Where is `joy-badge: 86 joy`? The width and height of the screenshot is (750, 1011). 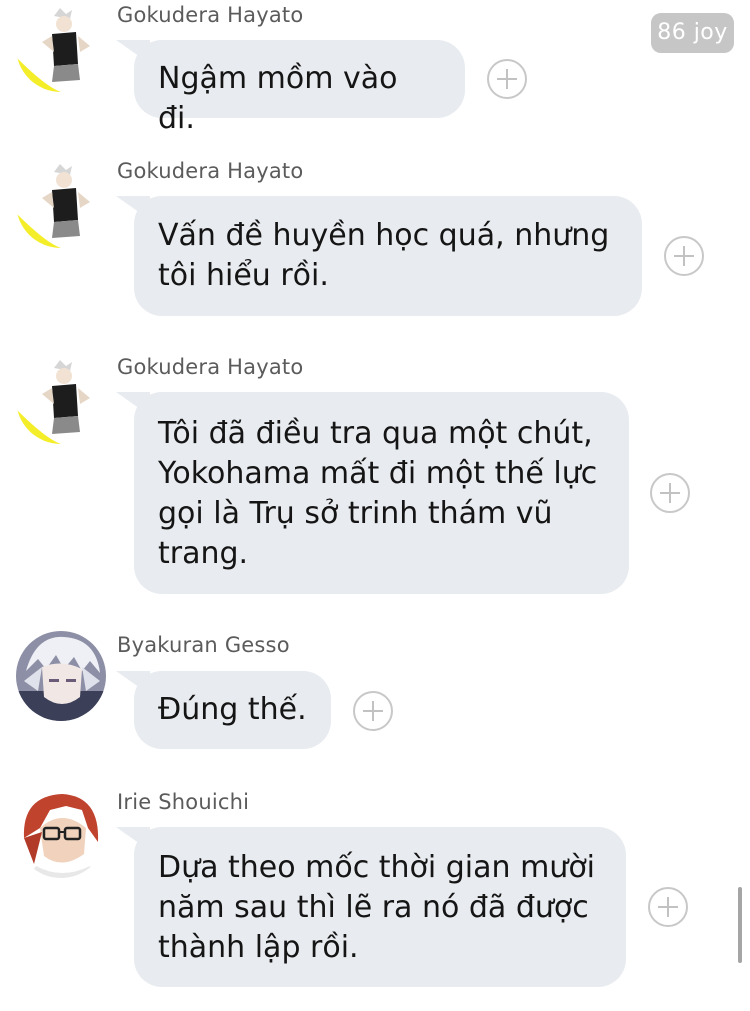 joy-badge: 86 joy is located at coordinates (692, 33).